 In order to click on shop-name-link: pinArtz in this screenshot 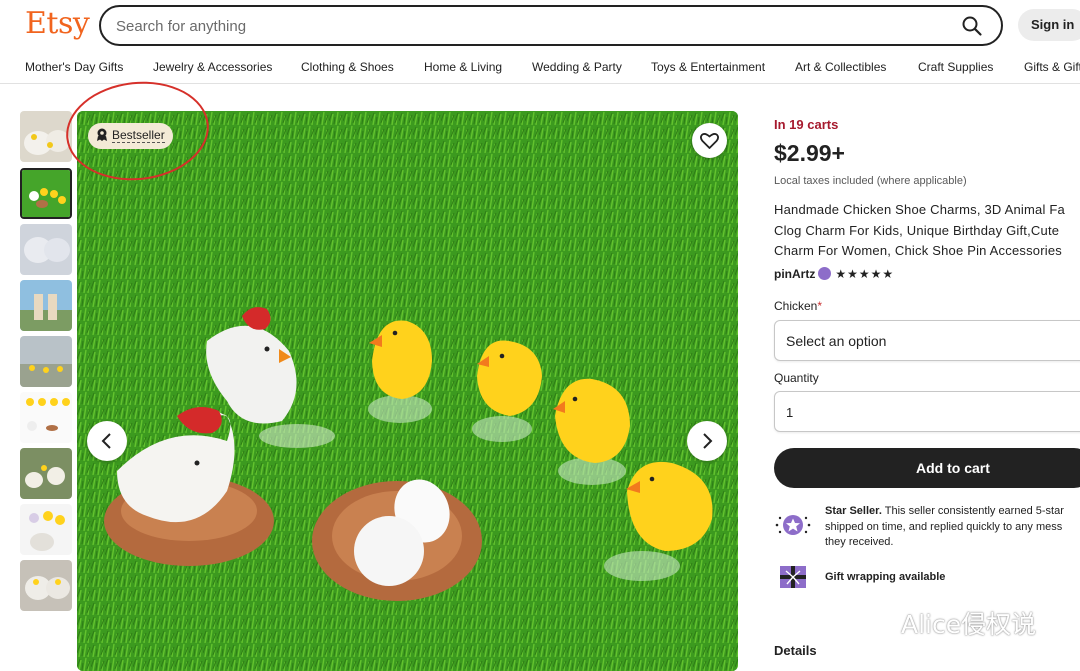, I will do `click(794, 274)`.